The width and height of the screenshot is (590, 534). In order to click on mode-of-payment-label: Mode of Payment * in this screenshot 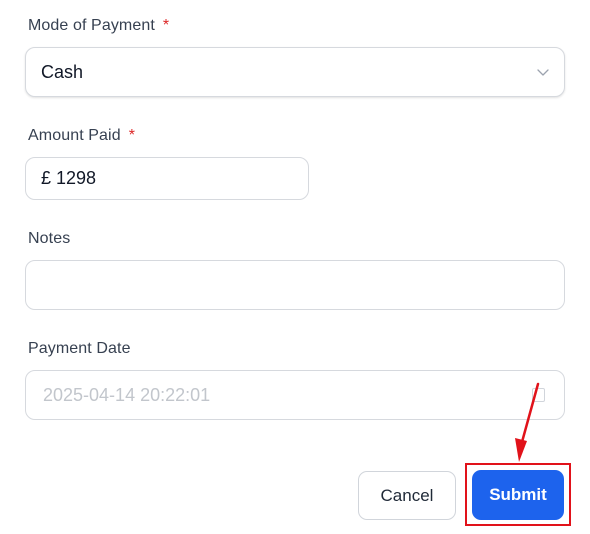, I will do `click(98, 26)`.